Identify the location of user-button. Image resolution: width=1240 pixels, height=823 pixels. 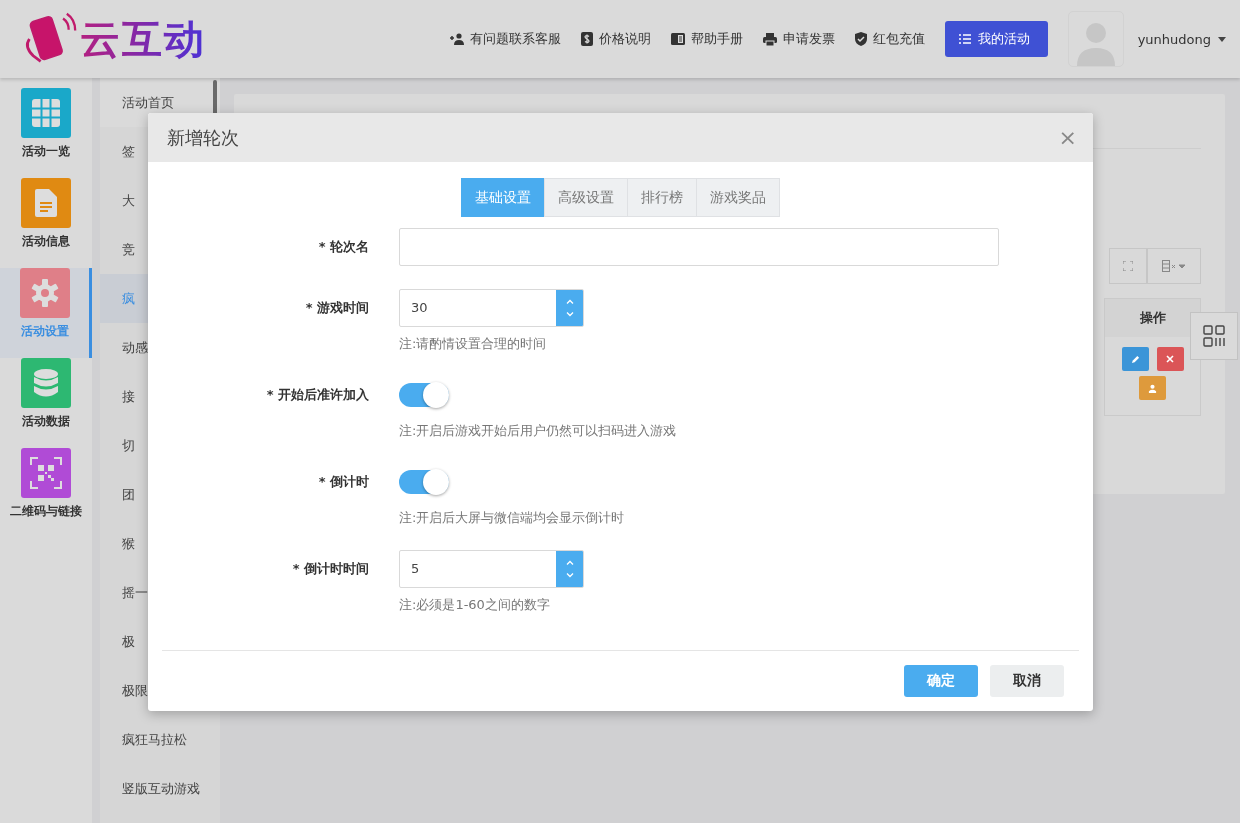
(1152, 388).